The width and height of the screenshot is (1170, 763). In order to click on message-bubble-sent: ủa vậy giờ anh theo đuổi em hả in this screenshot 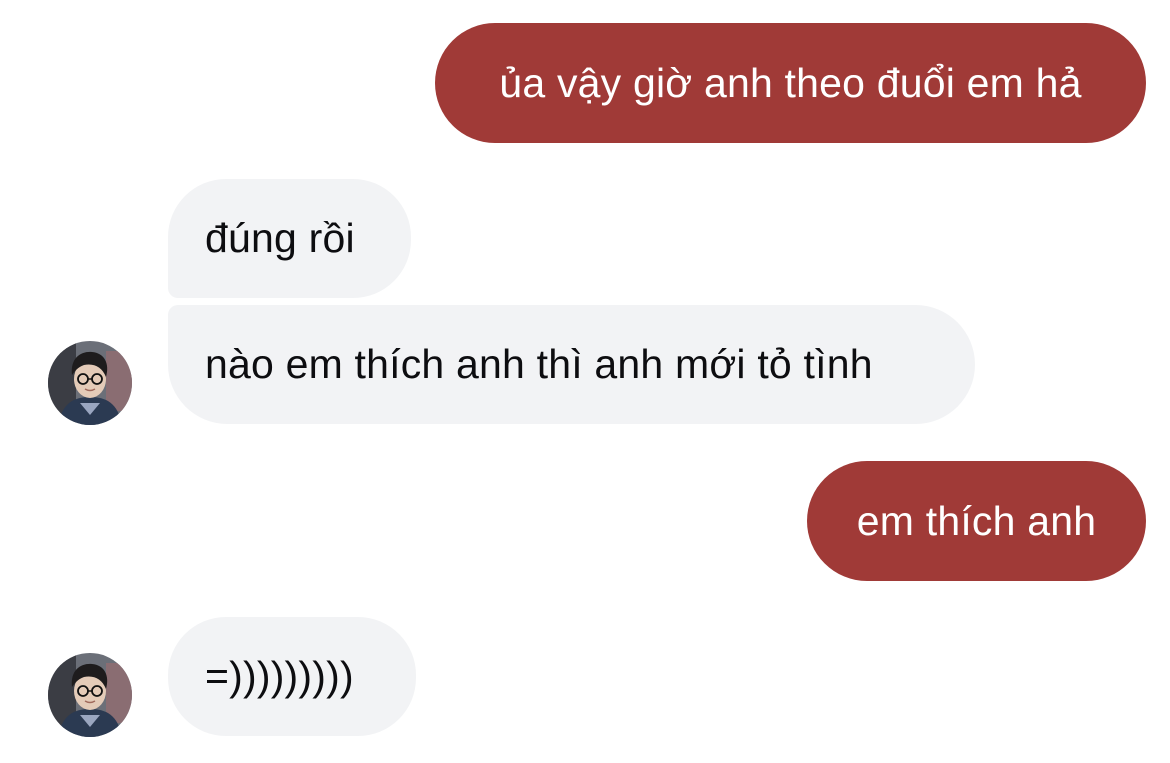, I will do `click(790, 83)`.